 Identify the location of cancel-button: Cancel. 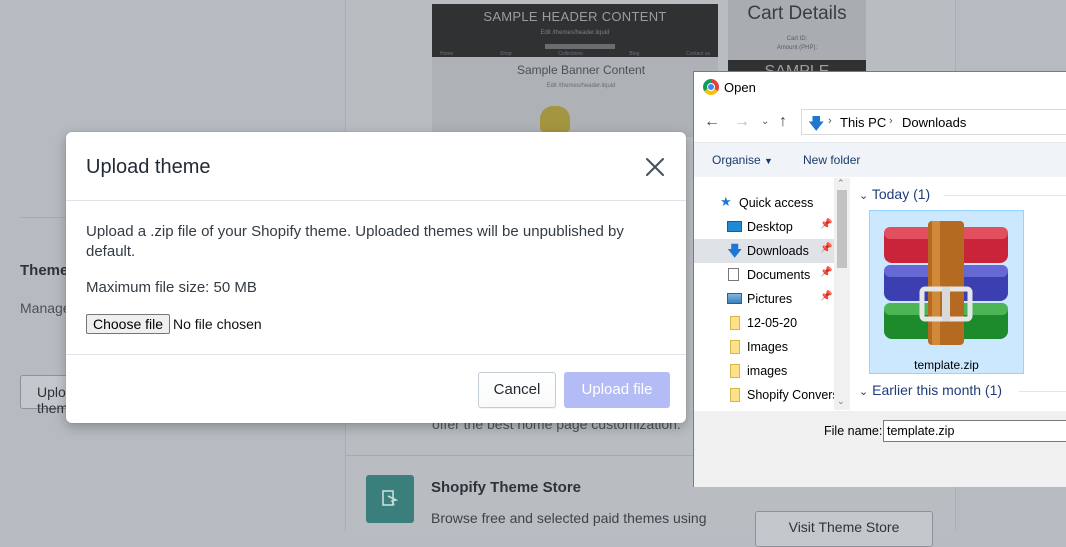
(517, 390).